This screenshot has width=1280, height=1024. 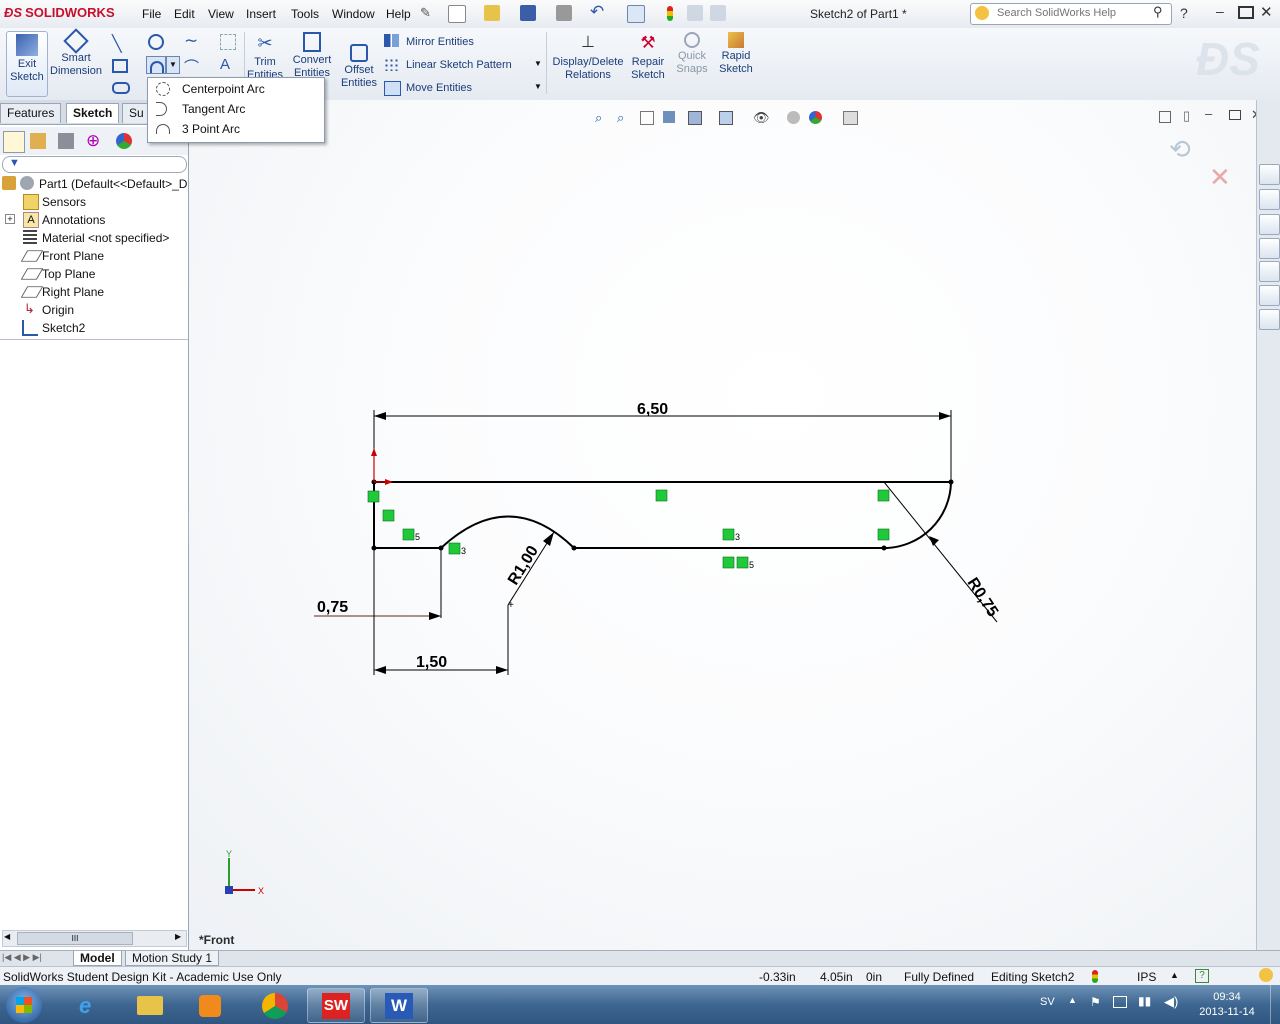 What do you see at coordinates (178, 936) in the screenshot?
I see `scroll-right-arrow: ▶` at bounding box center [178, 936].